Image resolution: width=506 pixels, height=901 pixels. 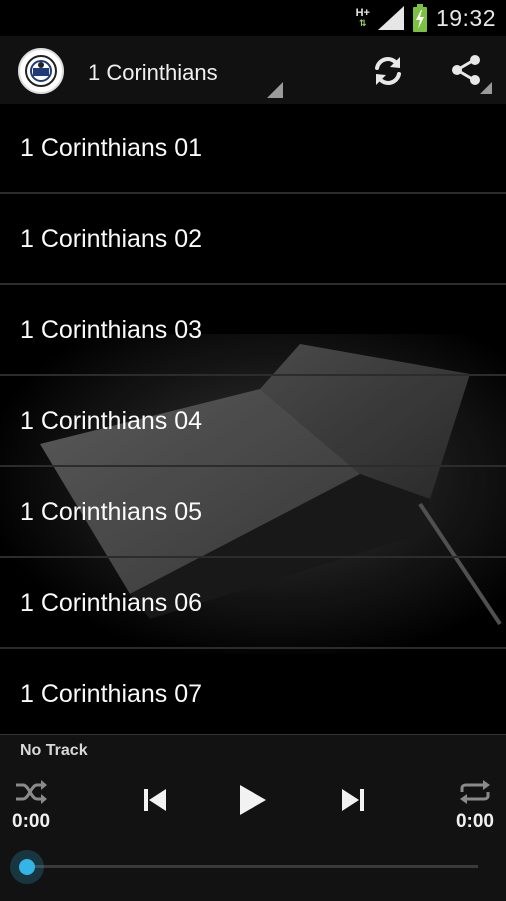 What do you see at coordinates (31, 821) in the screenshot?
I see `elapsed-time: 0:00` at bounding box center [31, 821].